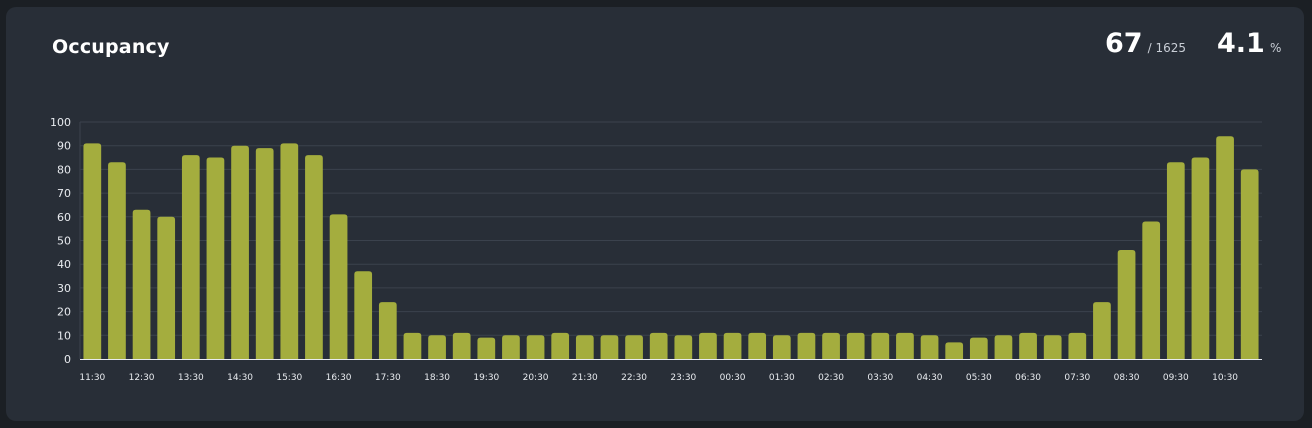  What do you see at coordinates (733, 378) in the screenshot?
I see `x-tick-label: 00:30` at bounding box center [733, 378].